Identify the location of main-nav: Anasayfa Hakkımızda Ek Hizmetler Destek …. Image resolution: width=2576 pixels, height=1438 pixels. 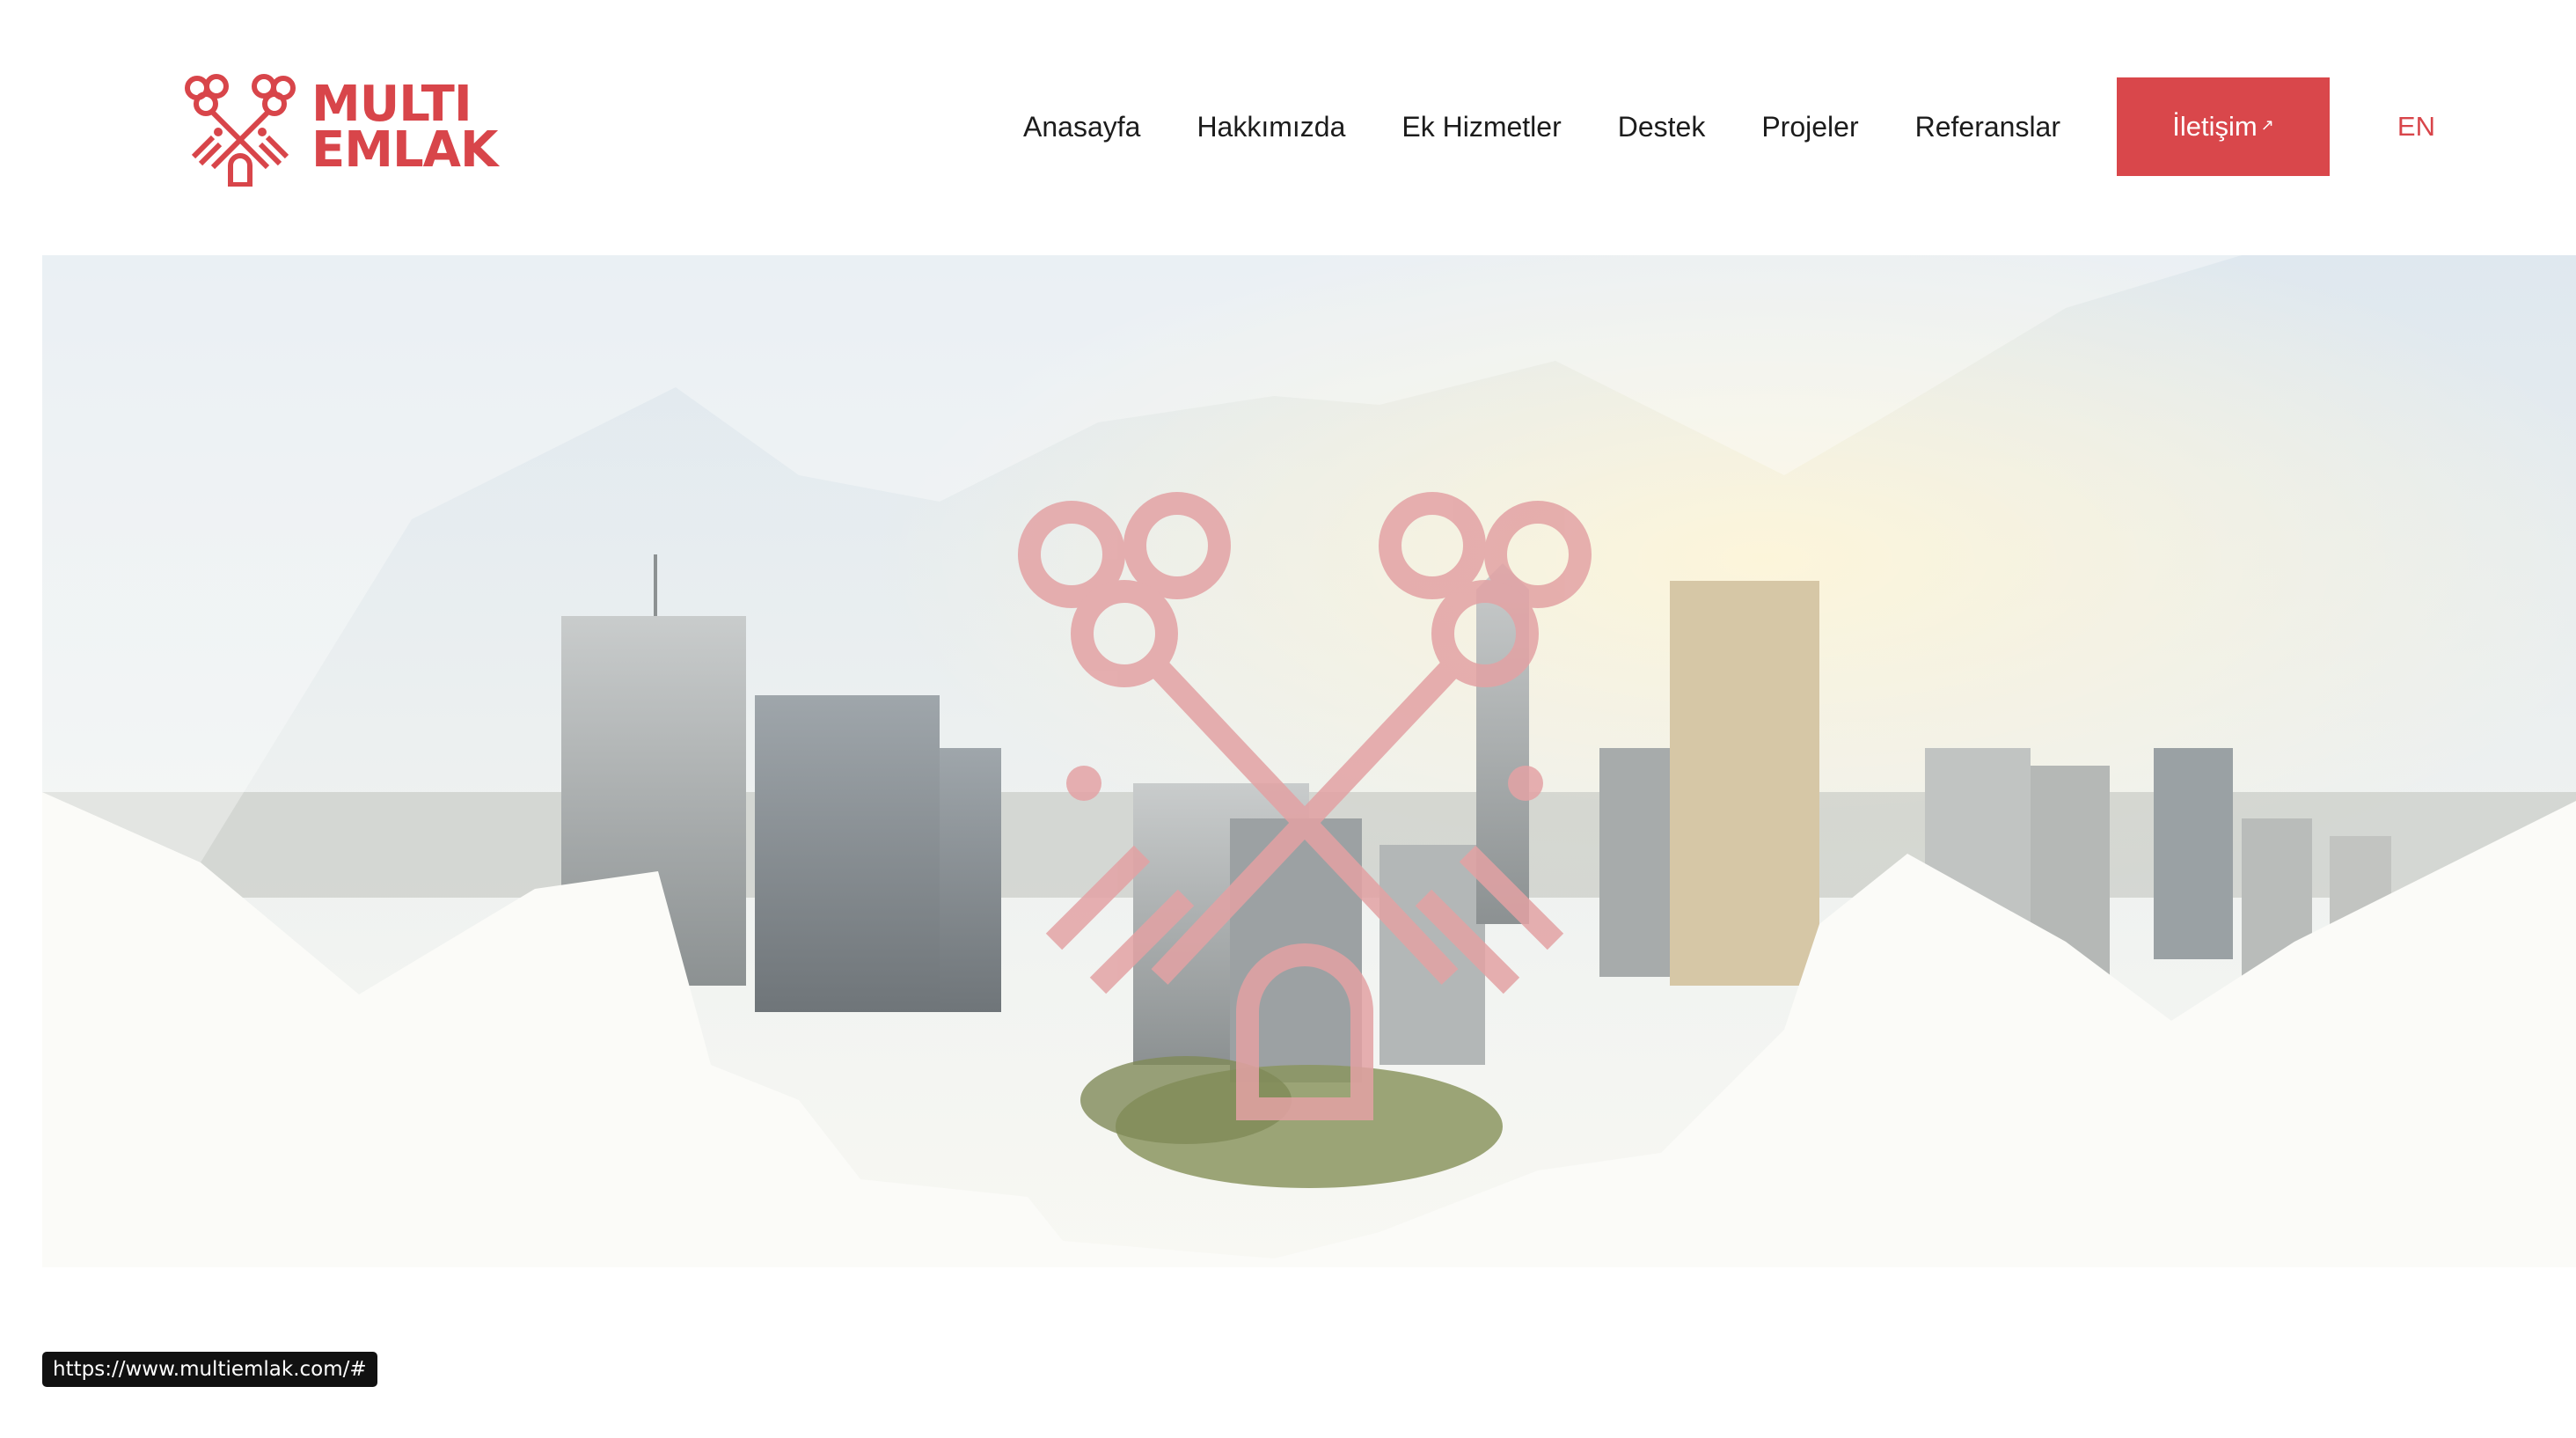
(1729, 126).